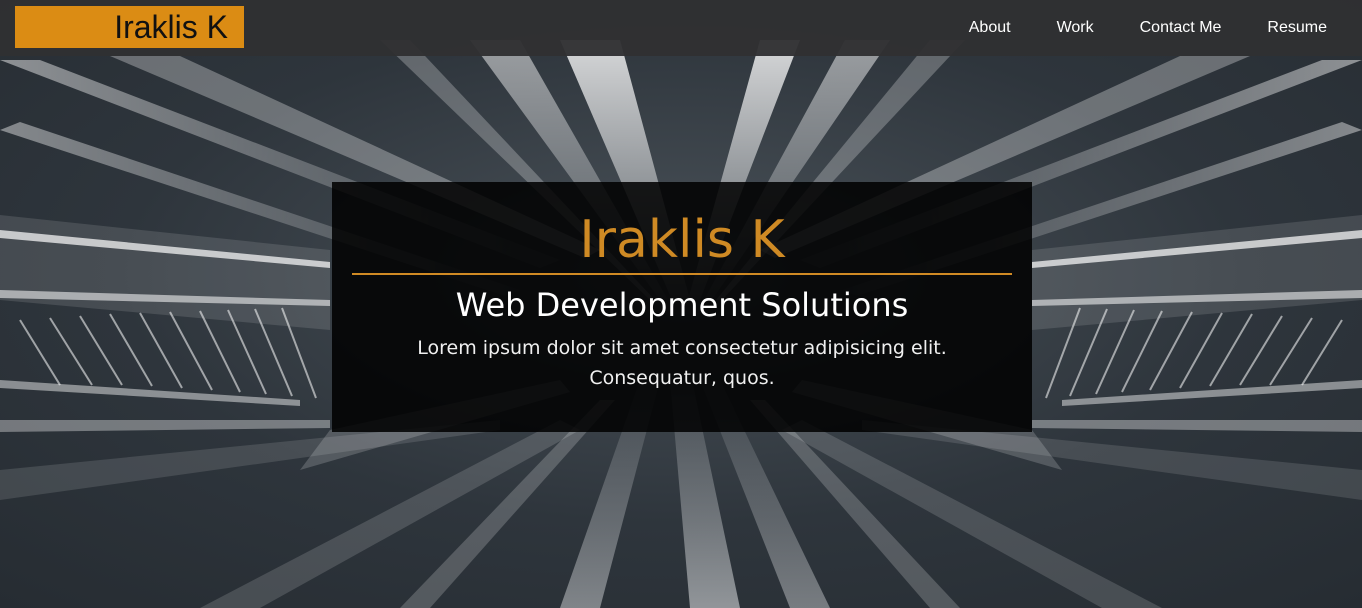  I want to click on hero-title: Iraklis K, so click(682, 240).